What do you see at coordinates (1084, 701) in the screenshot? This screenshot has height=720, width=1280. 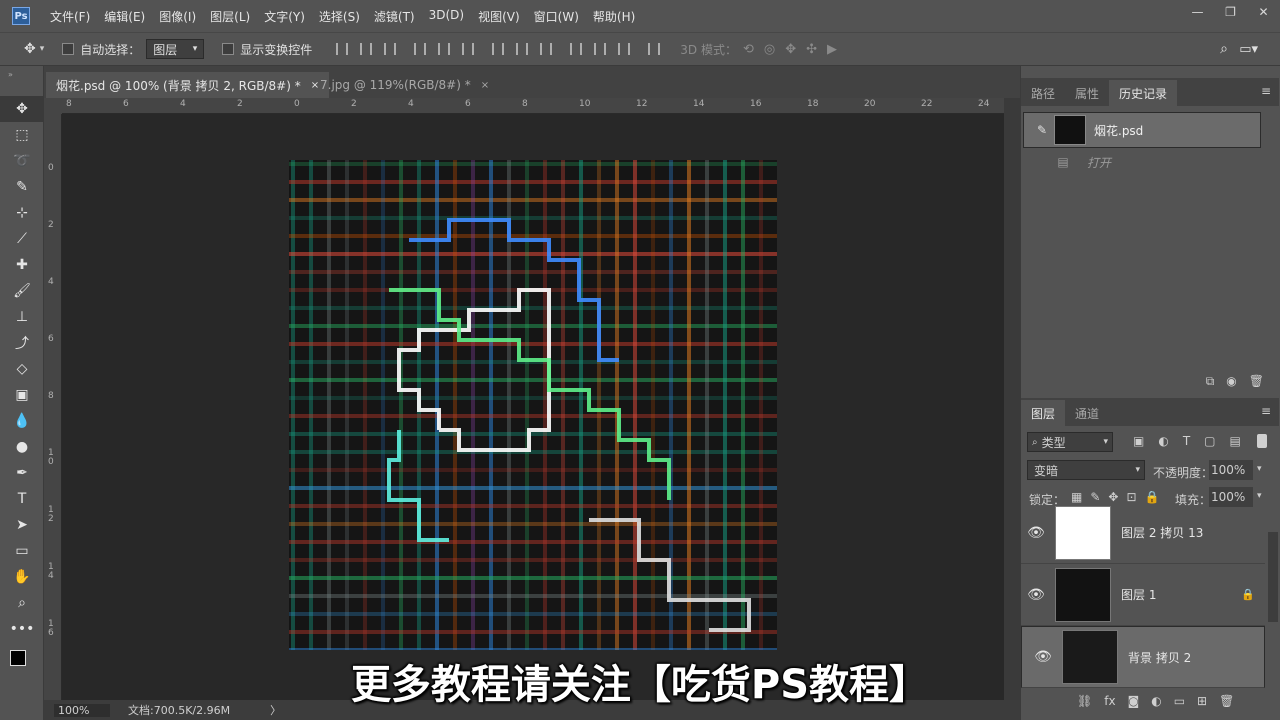 I see `link-layers-icon: ⛓` at bounding box center [1084, 701].